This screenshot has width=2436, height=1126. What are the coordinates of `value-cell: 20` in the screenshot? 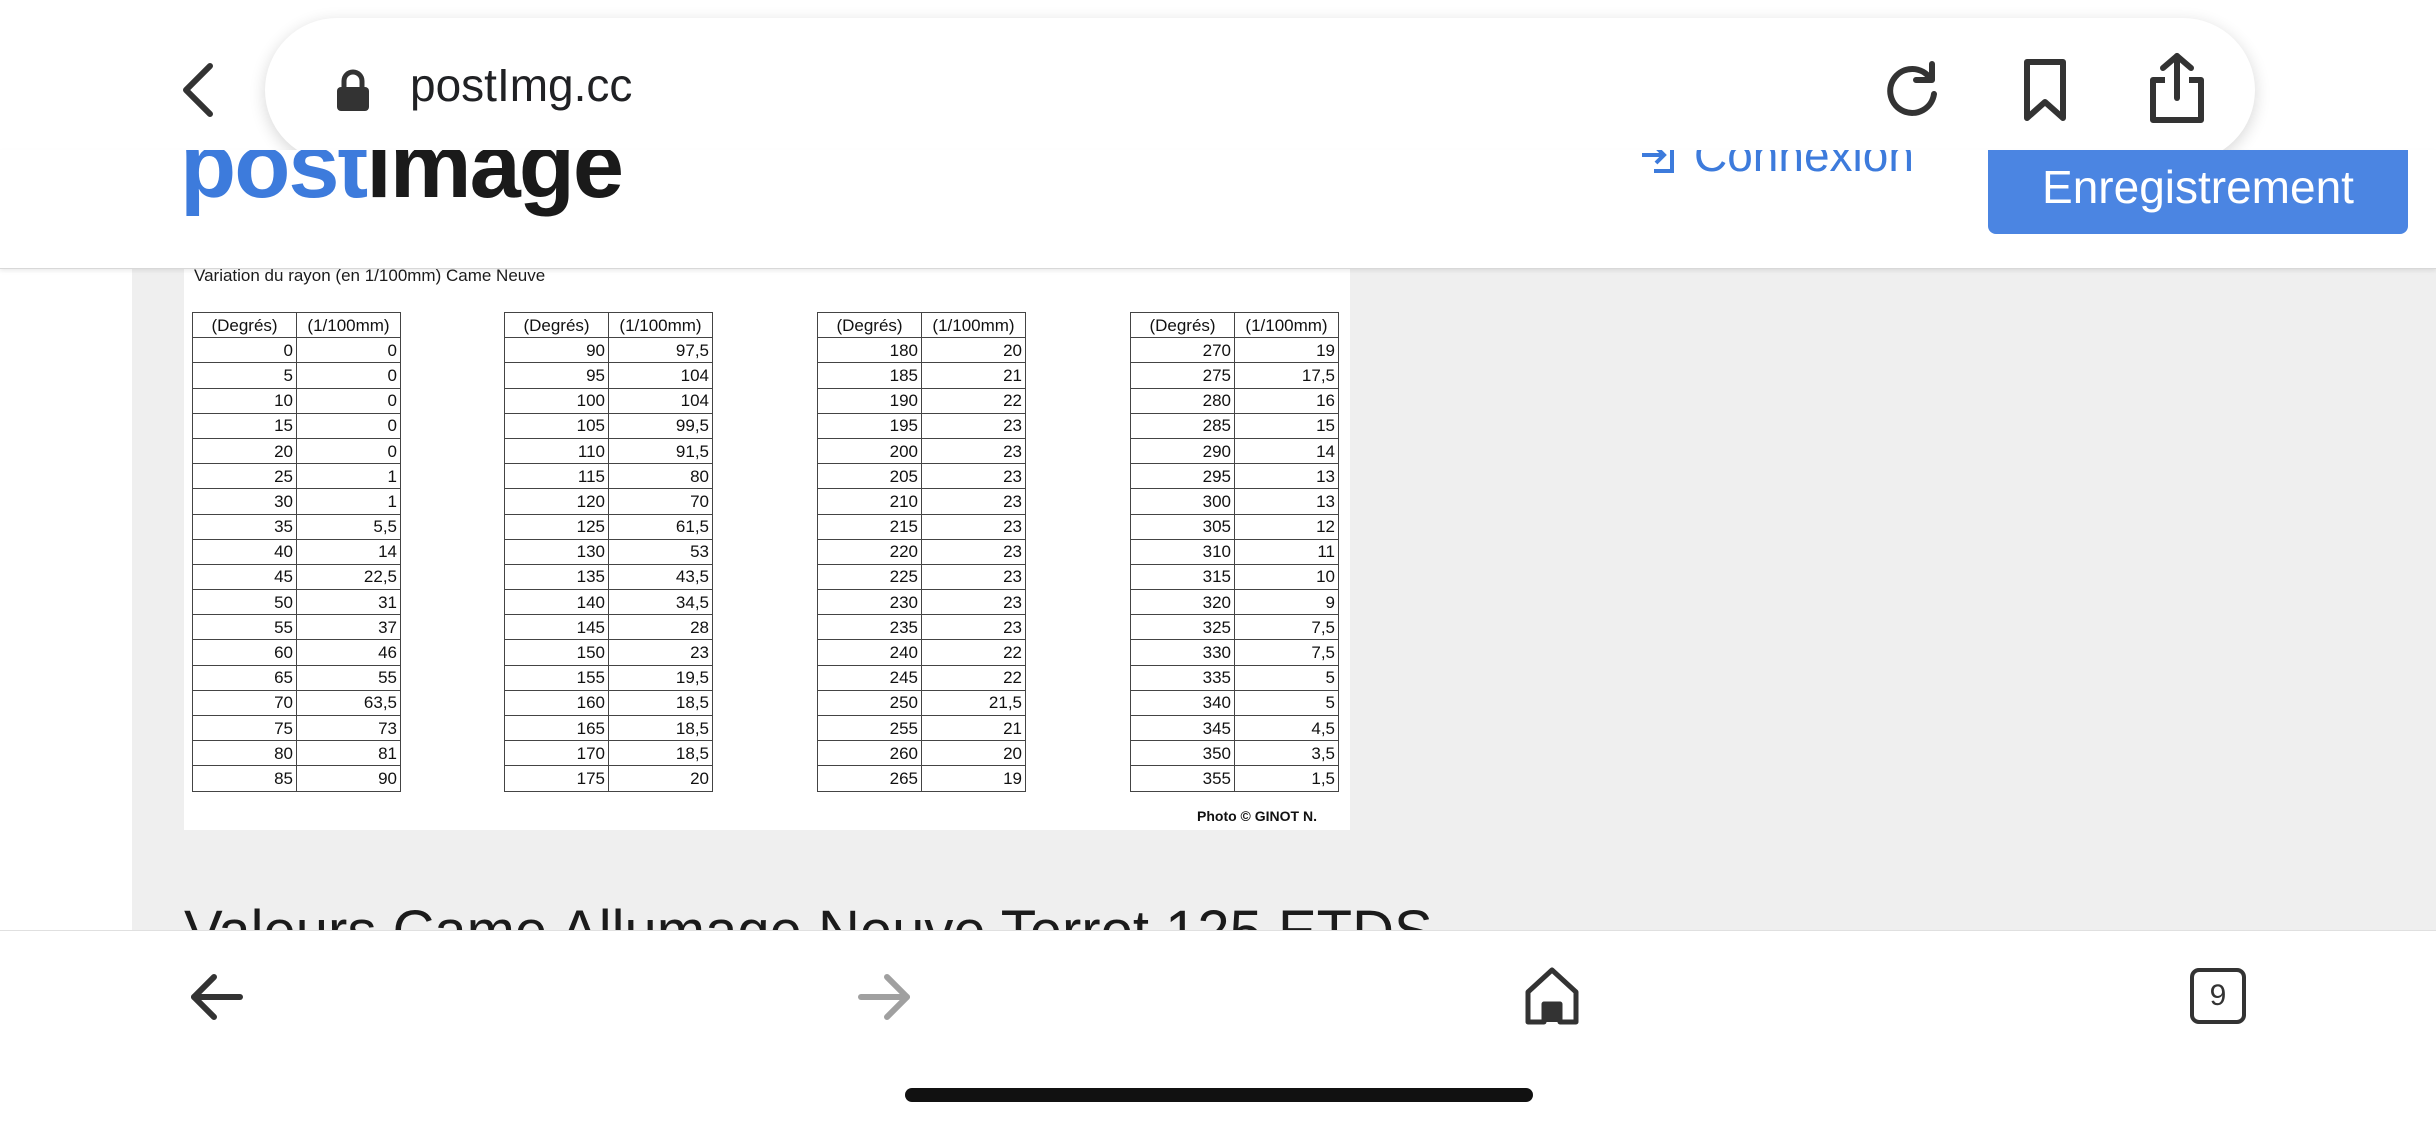 It's located at (660, 778).